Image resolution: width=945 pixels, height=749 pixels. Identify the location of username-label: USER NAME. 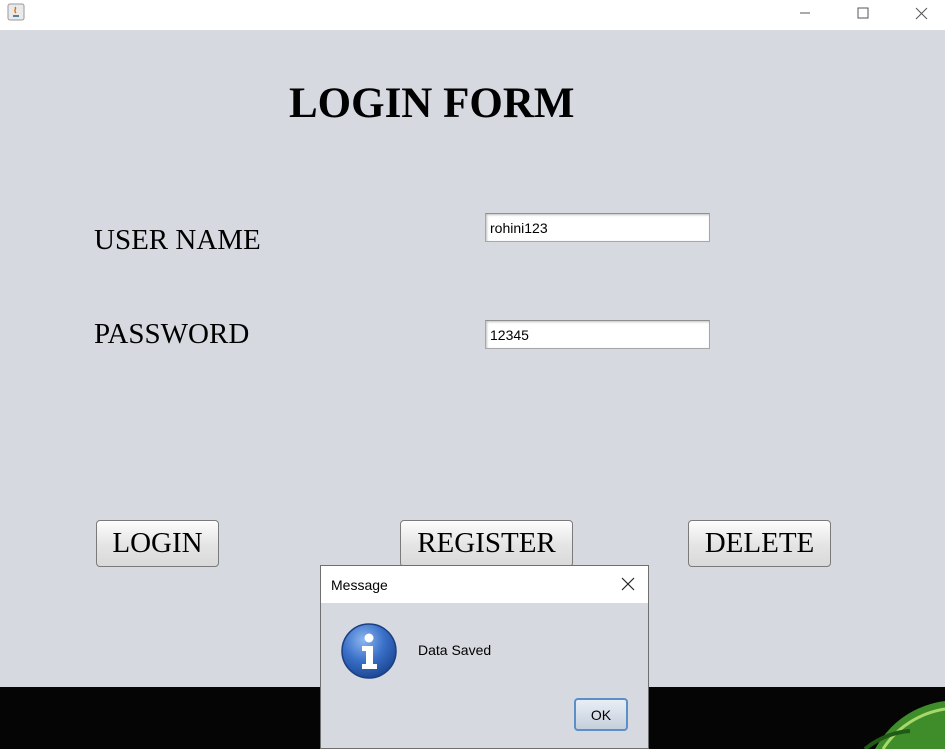
(177, 240).